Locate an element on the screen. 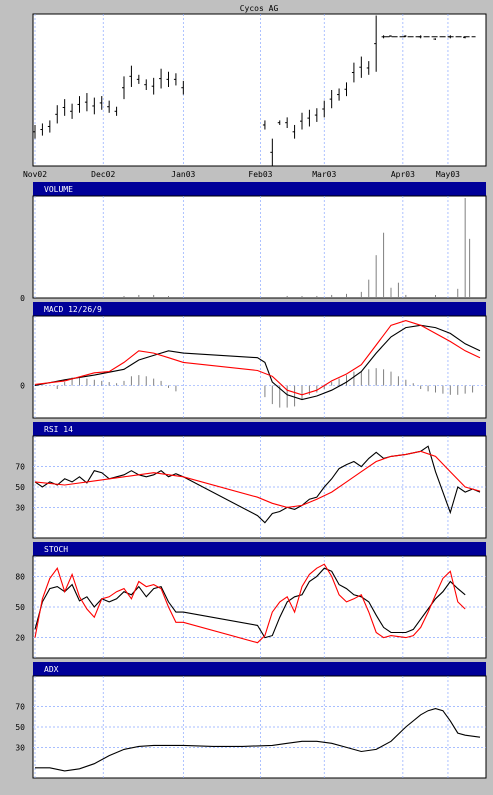 The height and width of the screenshot is (795, 493). x-tick-label: Feb03 is located at coordinates (260, 174).